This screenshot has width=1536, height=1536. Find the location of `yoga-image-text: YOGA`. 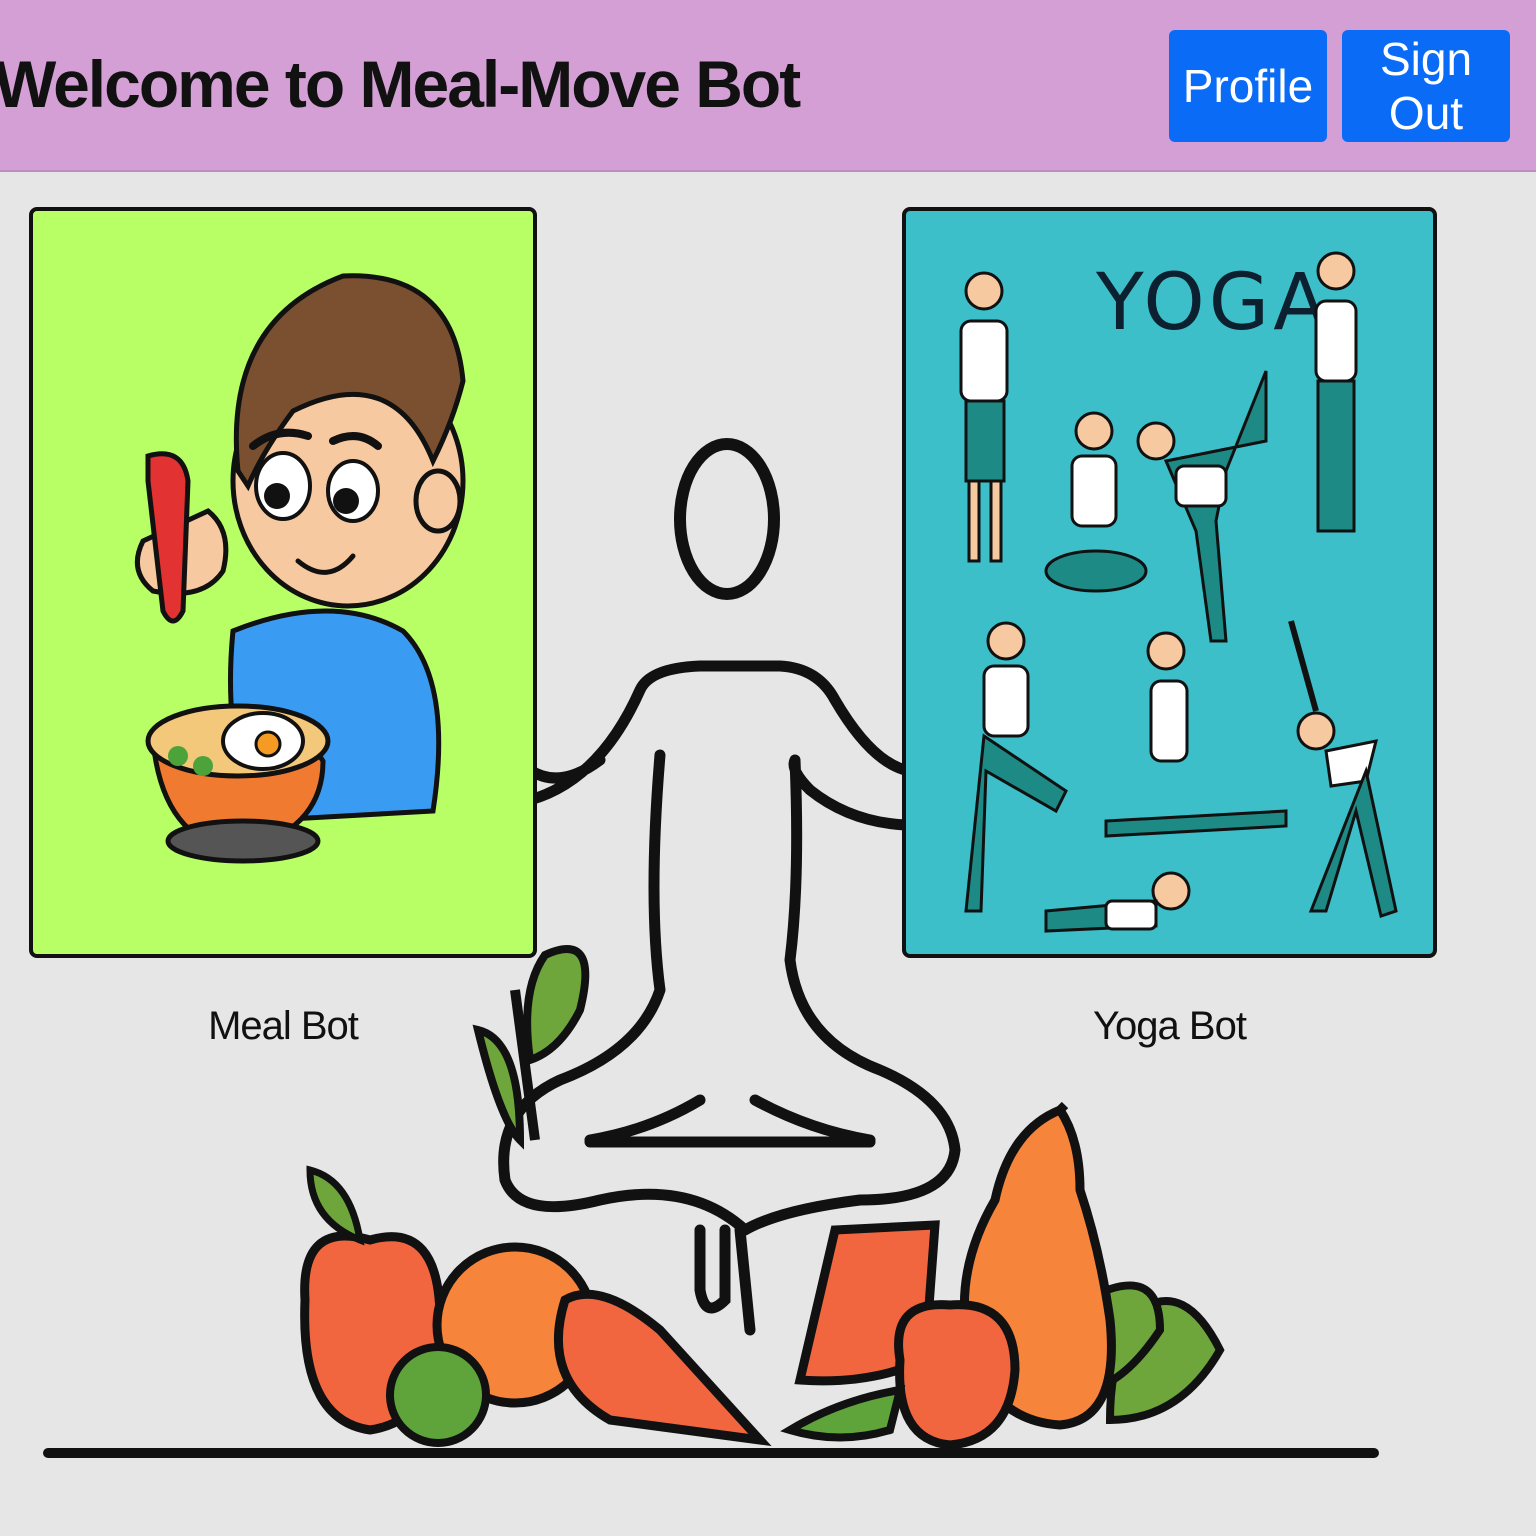

yoga-image-text: YOGA is located at coordinates (1213, 303).